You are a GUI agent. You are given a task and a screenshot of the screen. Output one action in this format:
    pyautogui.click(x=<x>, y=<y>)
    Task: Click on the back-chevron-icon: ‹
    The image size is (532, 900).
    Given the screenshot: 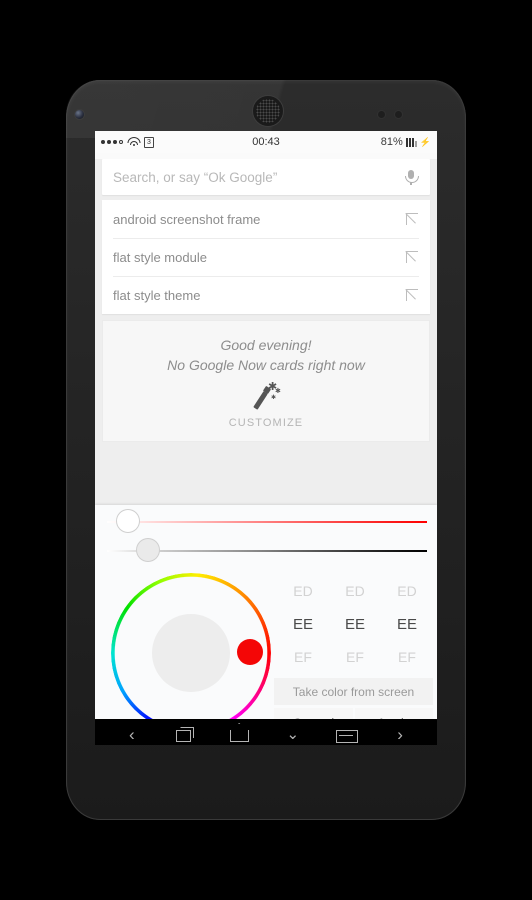 What is the action you would take?
    pyautogui.click(x=132, y=734)
    